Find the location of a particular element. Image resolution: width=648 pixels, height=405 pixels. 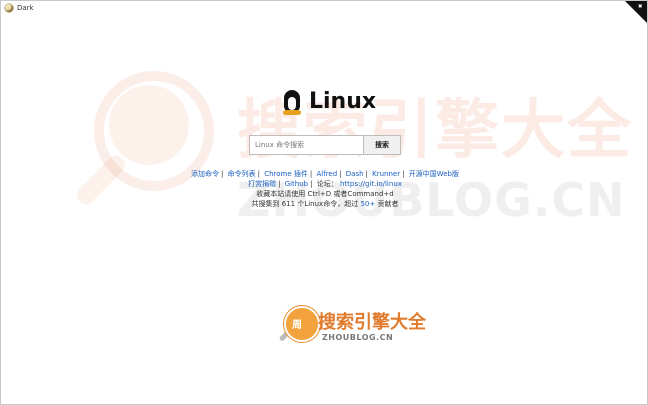

watermark-logo-inner is located at coordinates (149, 125).